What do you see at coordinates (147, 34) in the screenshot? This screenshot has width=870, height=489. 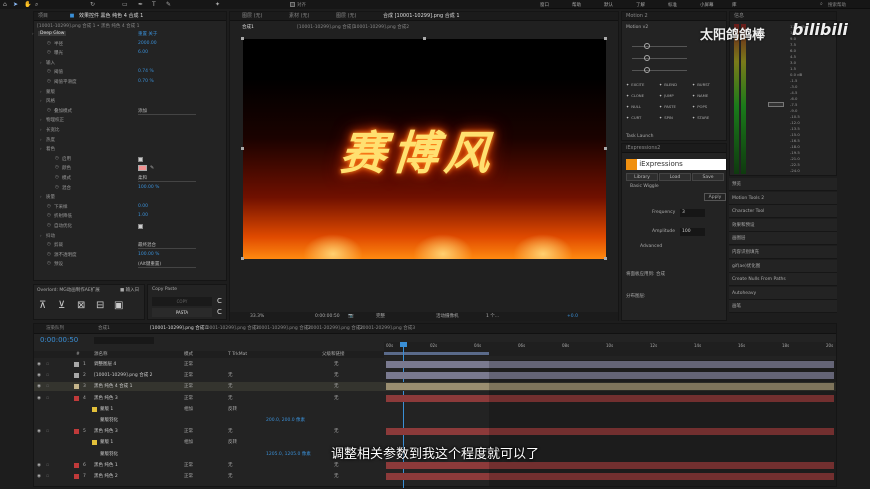 I see `effect-value: 重置 关于` at bounding box center [147, 34].